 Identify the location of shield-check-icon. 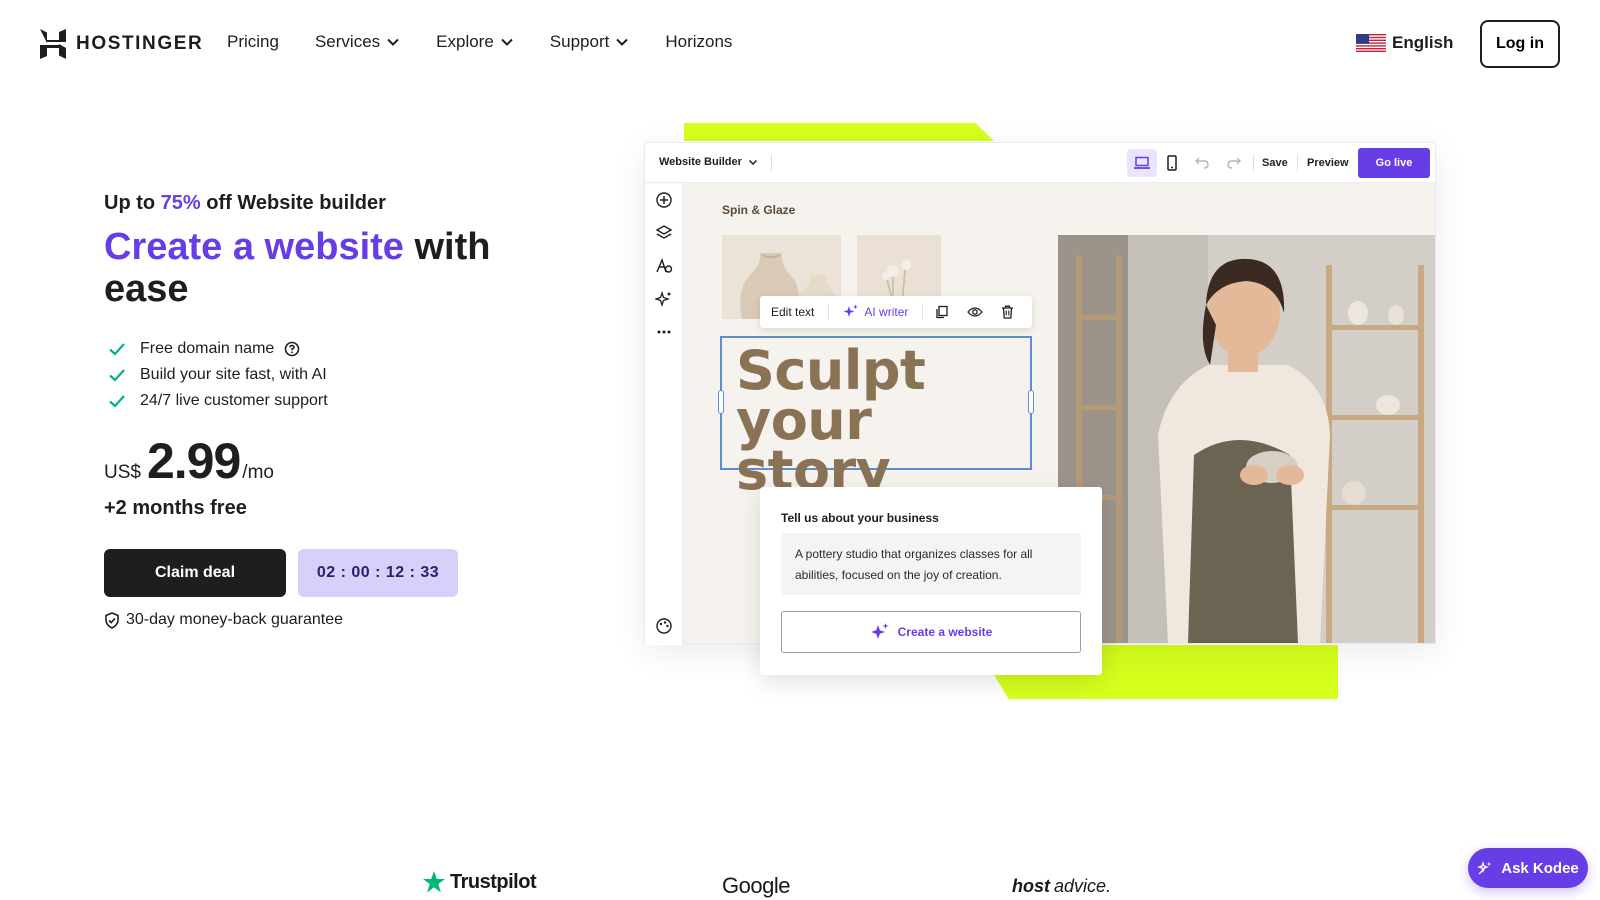
(112, 620).